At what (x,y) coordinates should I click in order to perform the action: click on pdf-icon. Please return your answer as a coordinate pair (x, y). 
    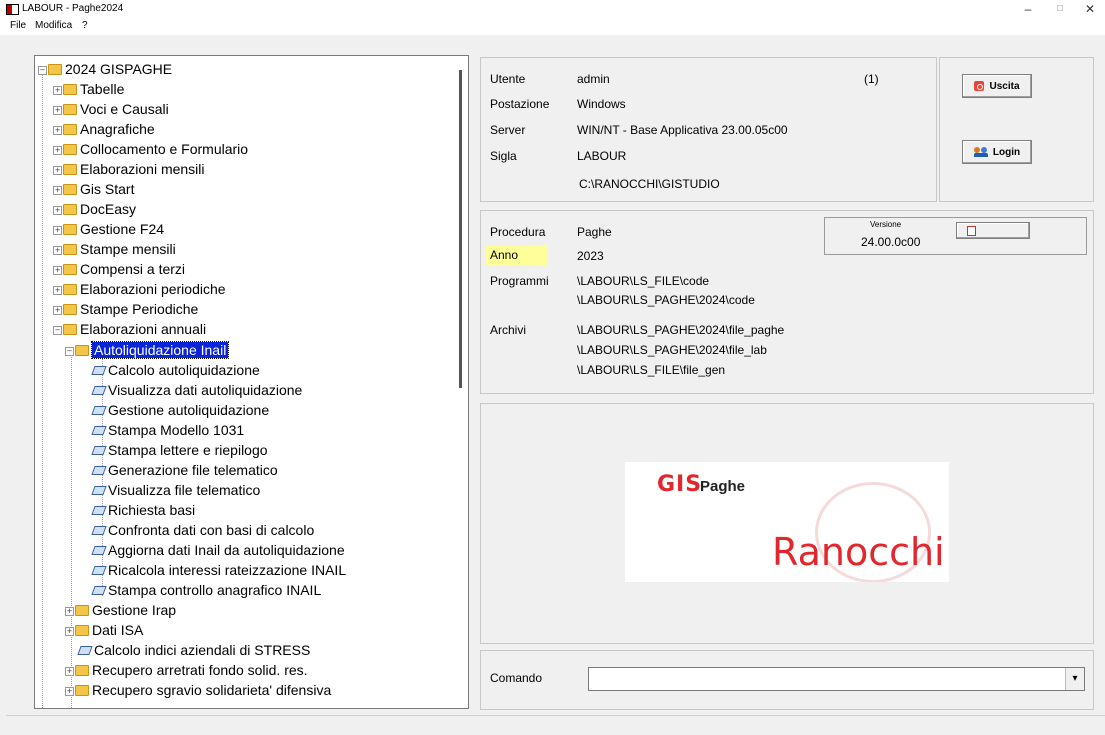
    Looking at the image, I should click on (971, 230).